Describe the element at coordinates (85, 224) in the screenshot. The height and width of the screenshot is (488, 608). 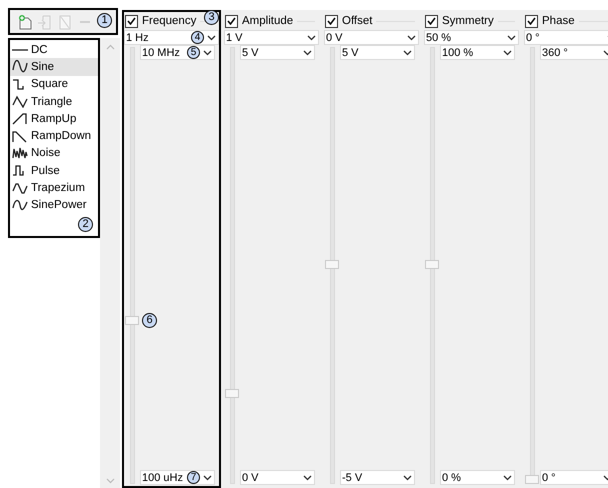
I see `callout-number: 2` at that location.